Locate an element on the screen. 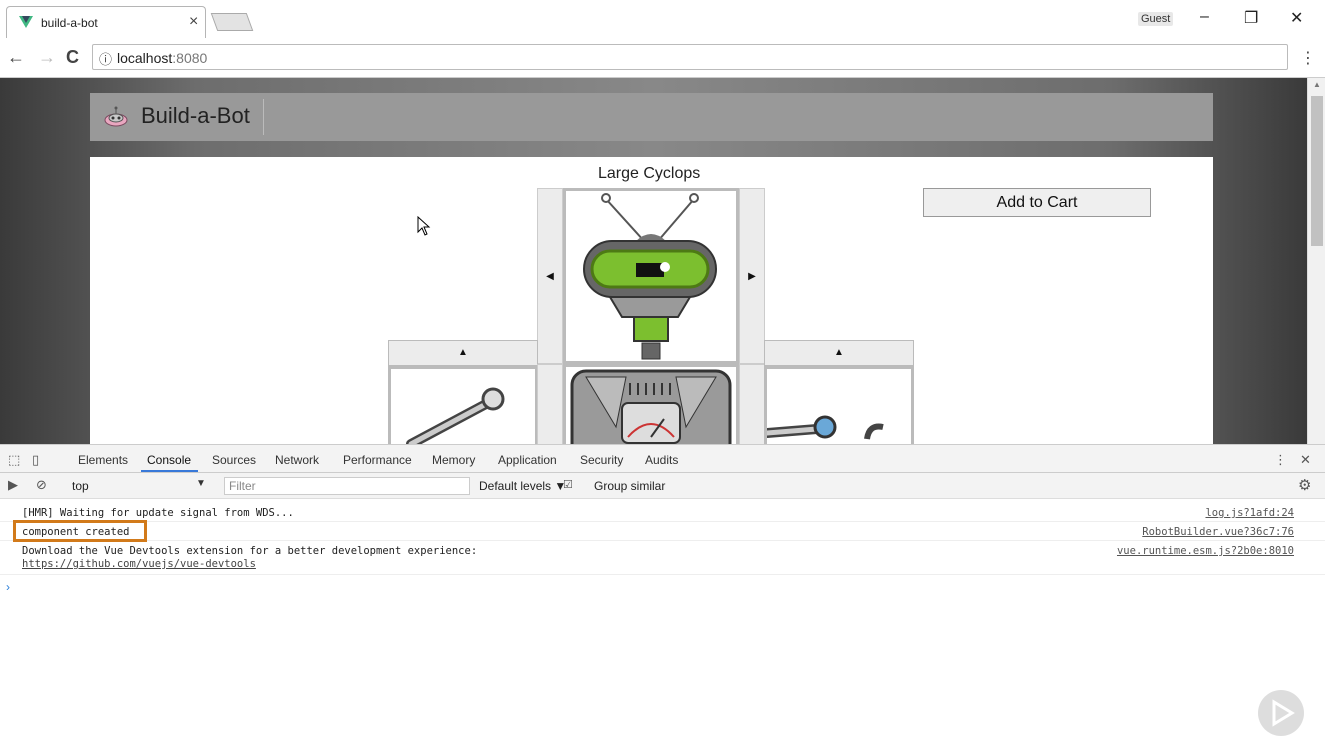 The width and height of the screenshot is (1325, 752). url-host: localhost is located at coordinates (145, 58).